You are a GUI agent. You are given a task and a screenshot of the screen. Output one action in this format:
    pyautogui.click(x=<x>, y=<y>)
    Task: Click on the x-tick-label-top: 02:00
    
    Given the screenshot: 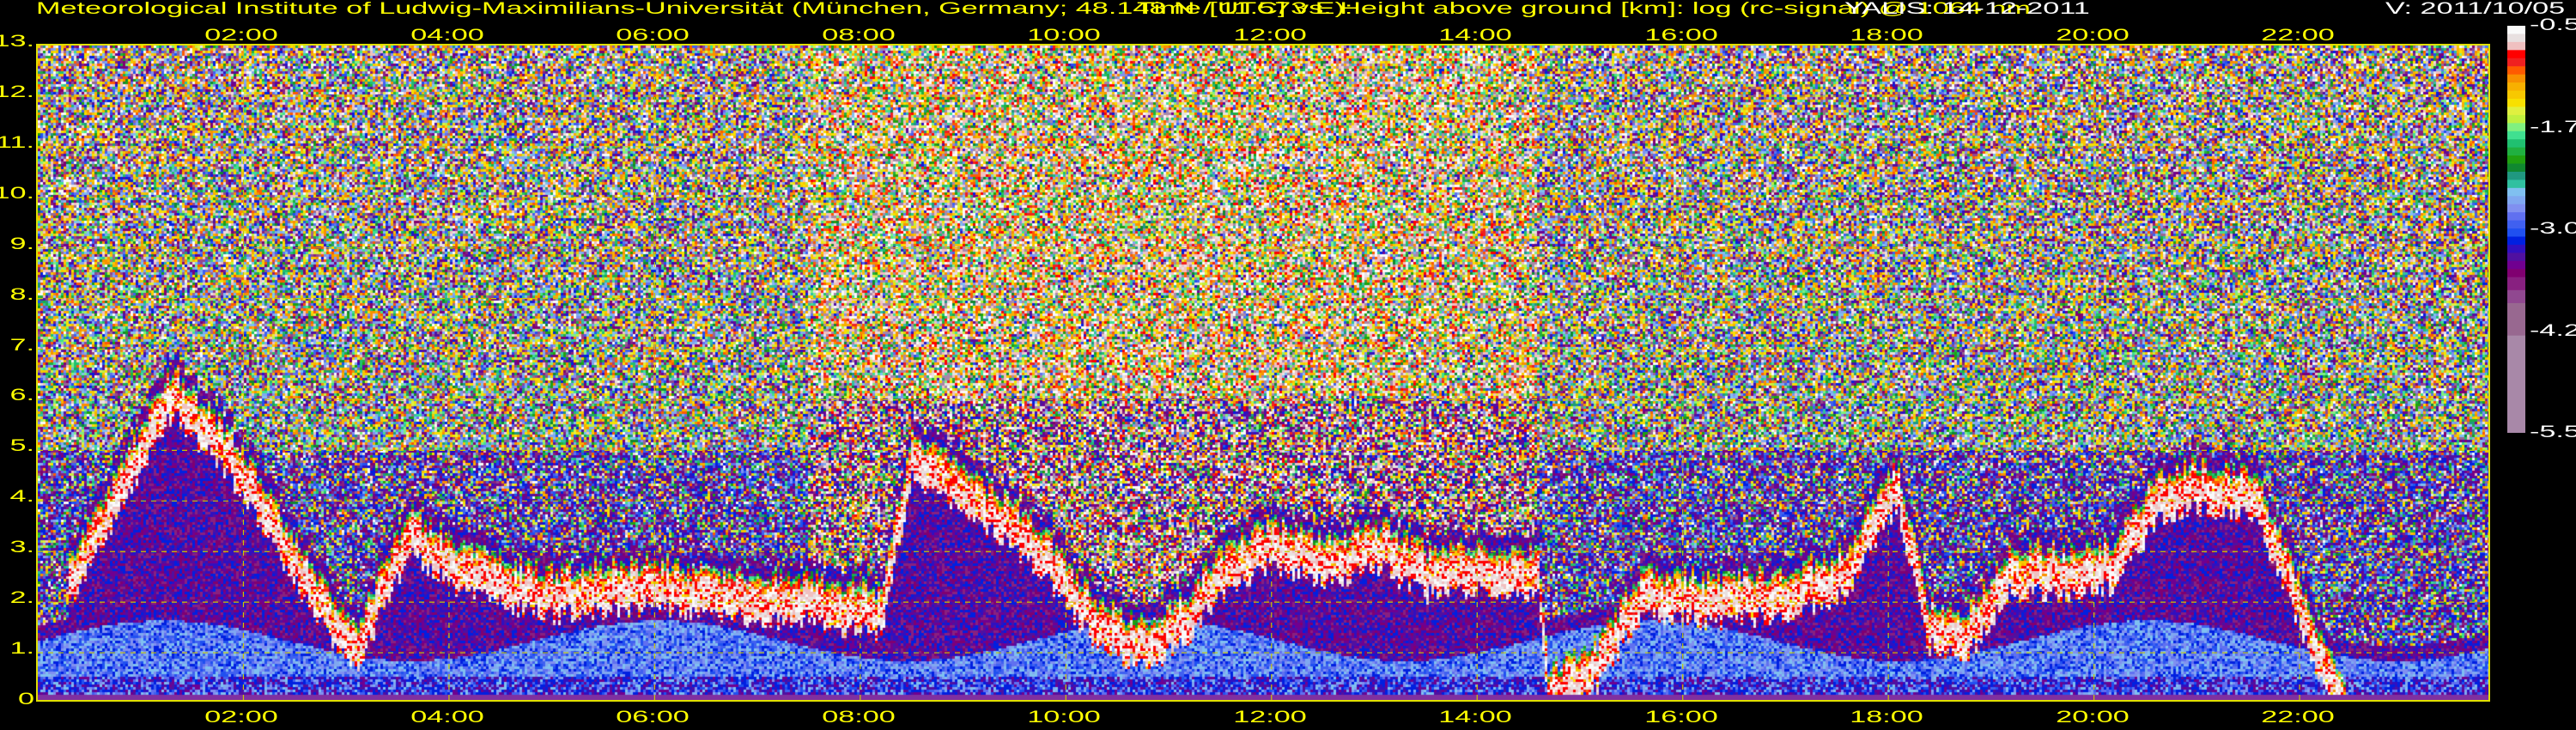 What is the action you would take?
    pyautogui.click(x=241, y=36)
    